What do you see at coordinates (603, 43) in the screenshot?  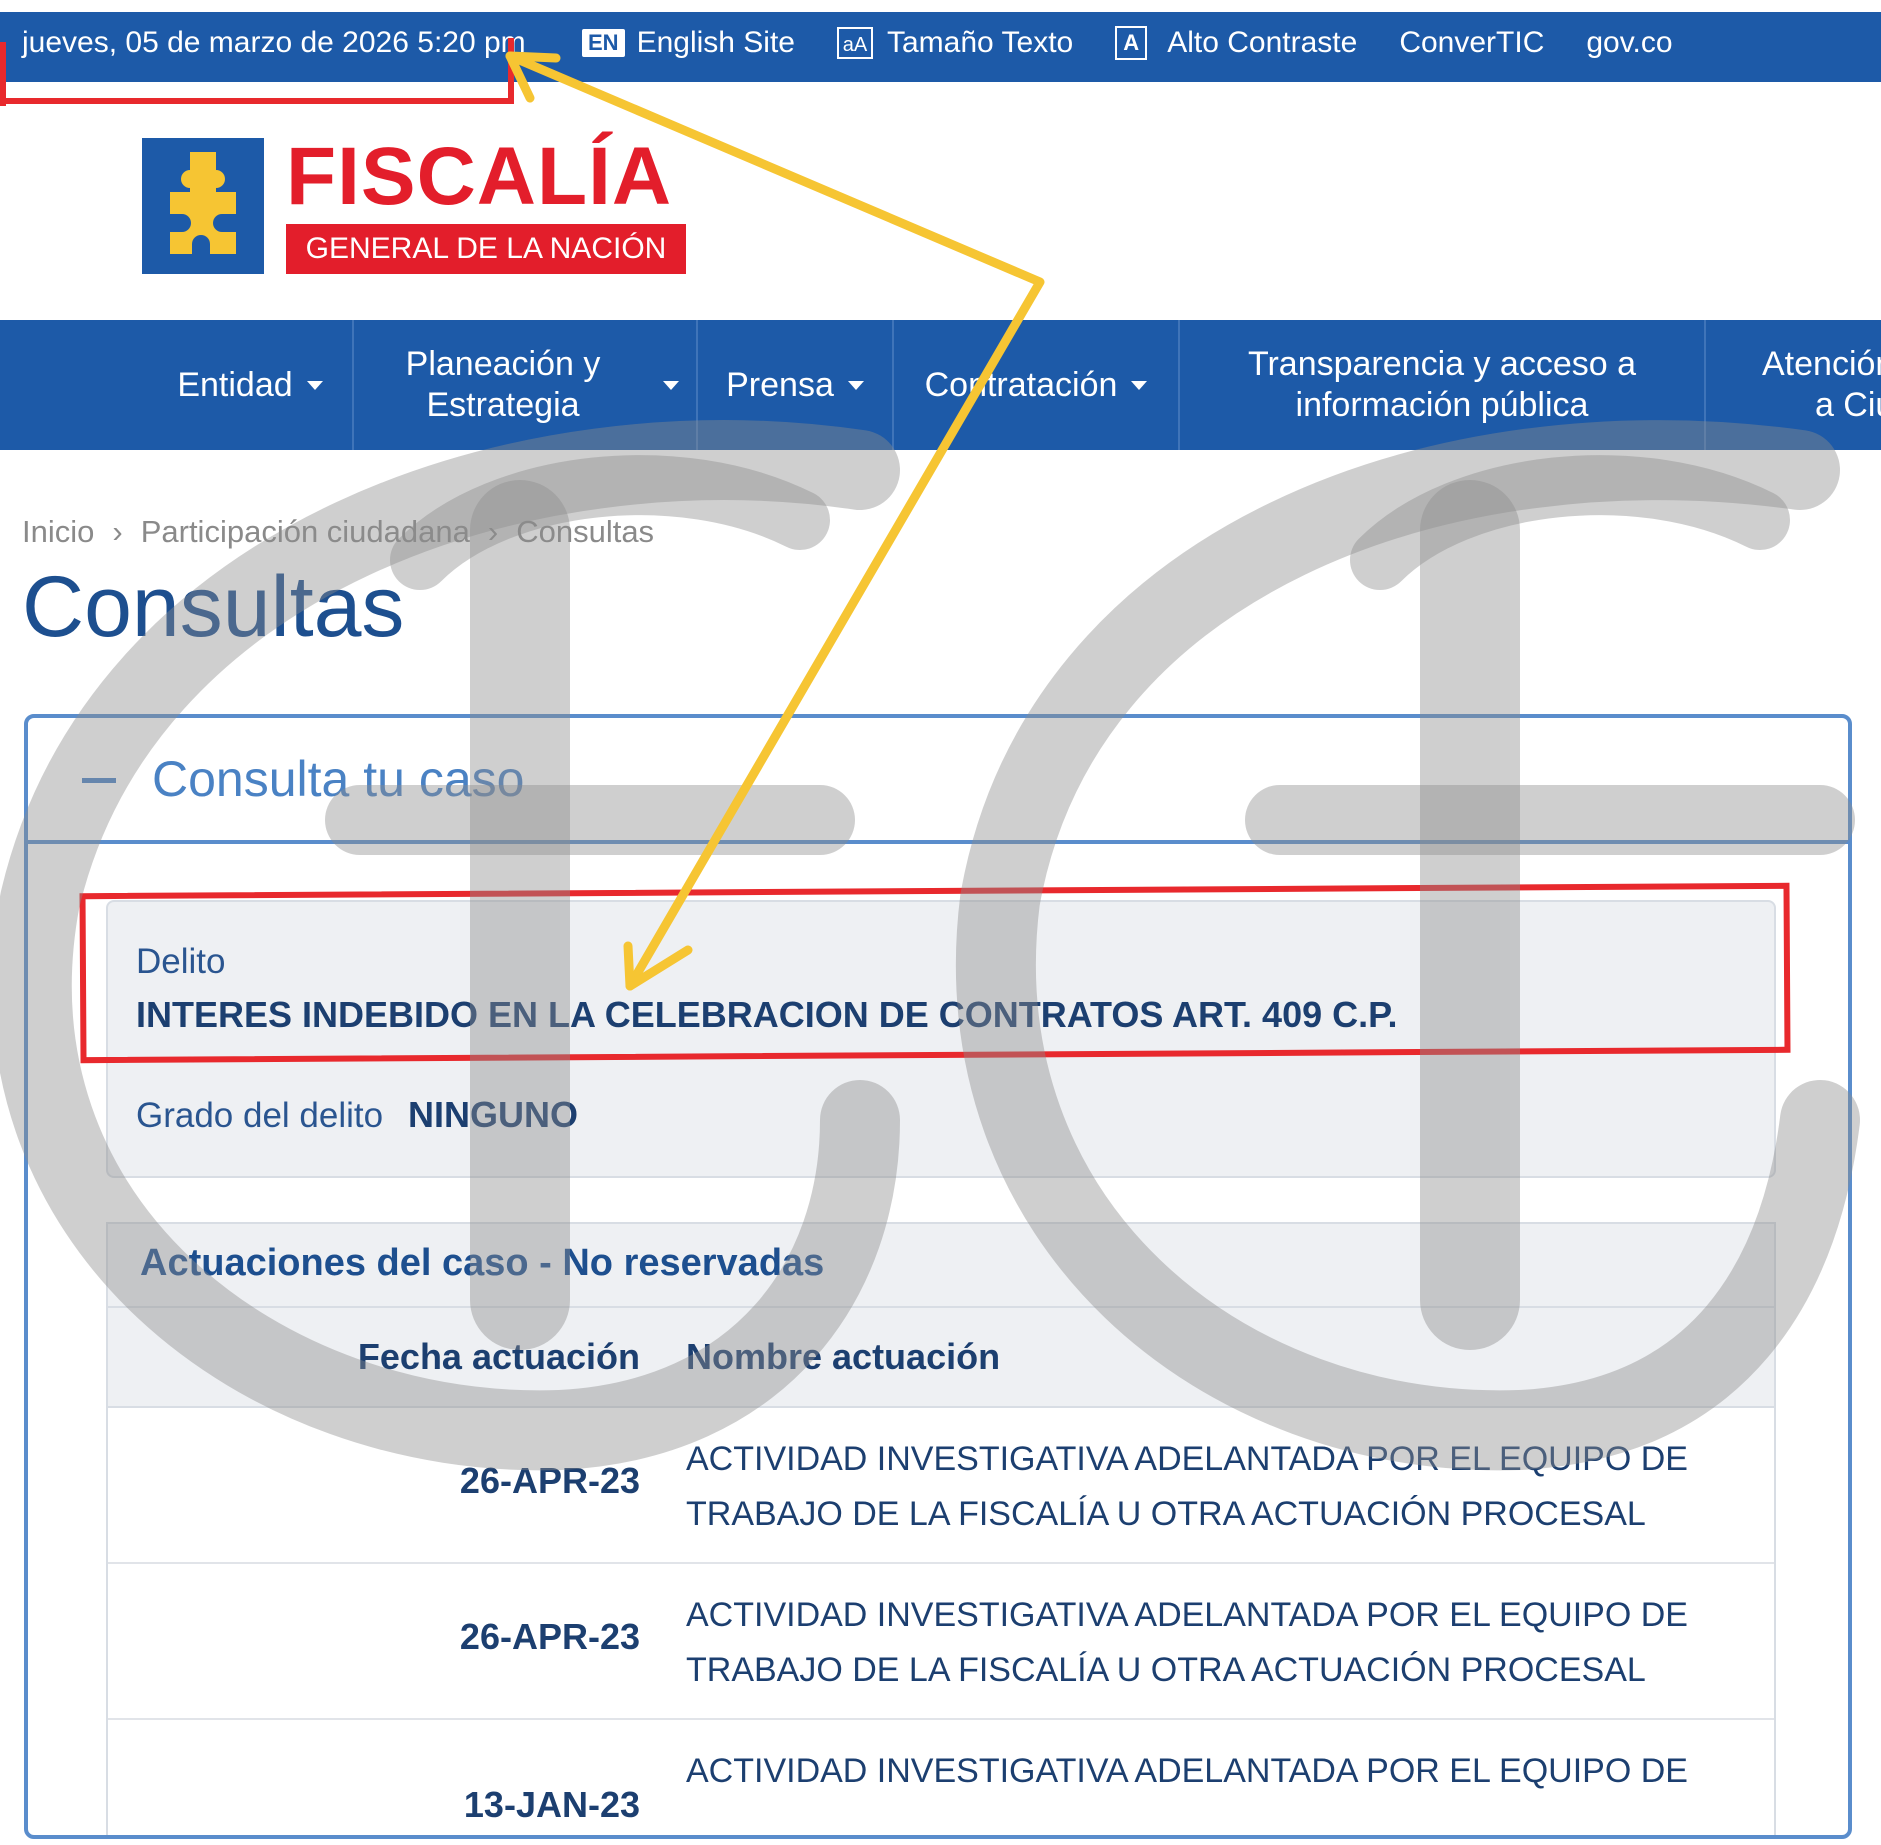 I see `english-flag-icon: EN` at bounding box center [603, 43].